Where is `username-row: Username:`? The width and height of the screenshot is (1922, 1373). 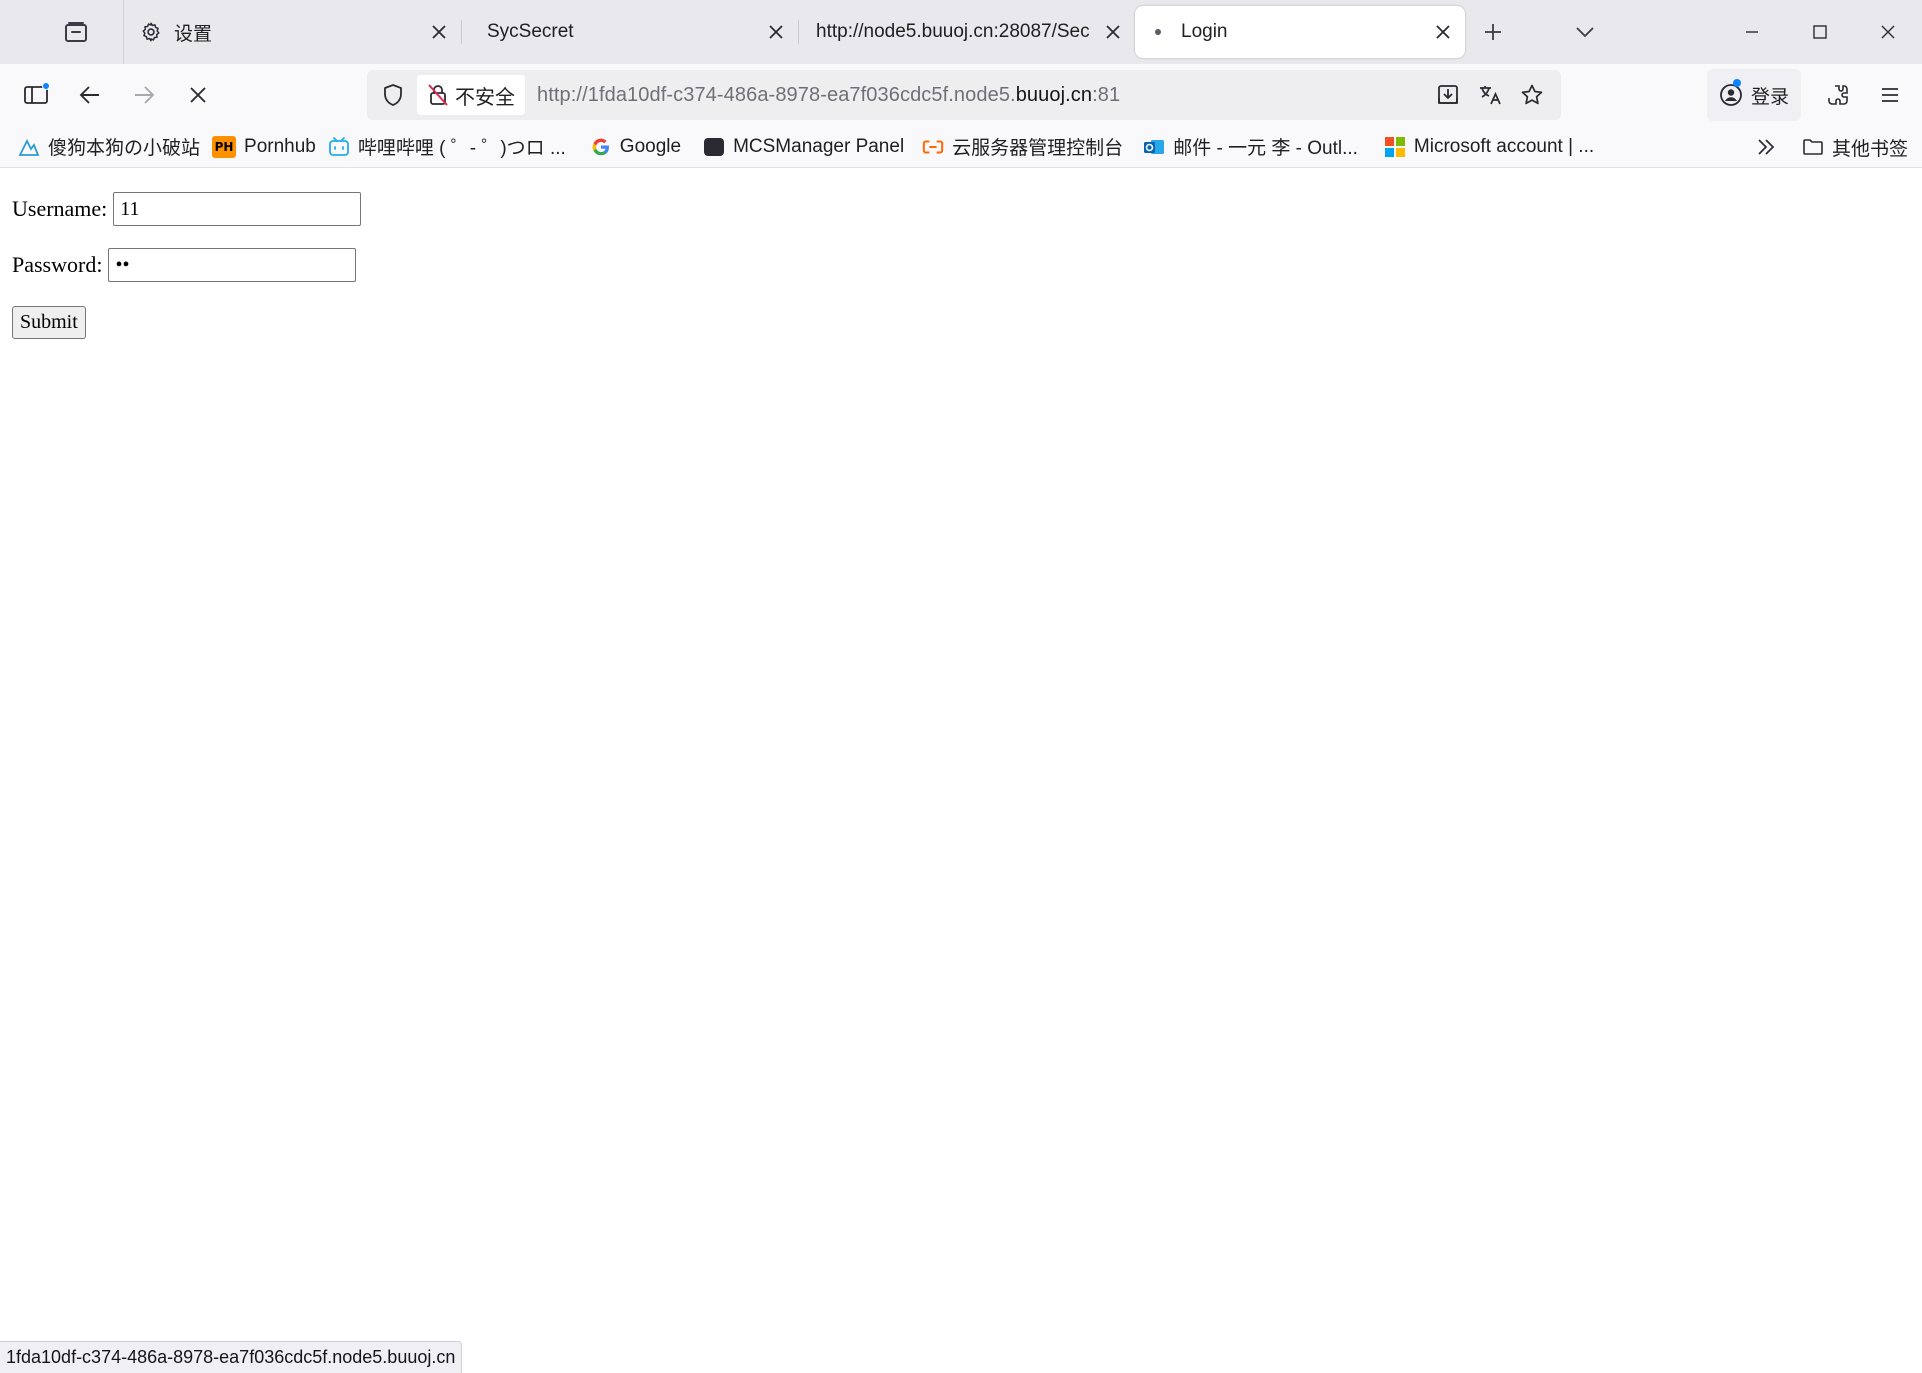 username-row: Username: is located at coordinates (187, 209).